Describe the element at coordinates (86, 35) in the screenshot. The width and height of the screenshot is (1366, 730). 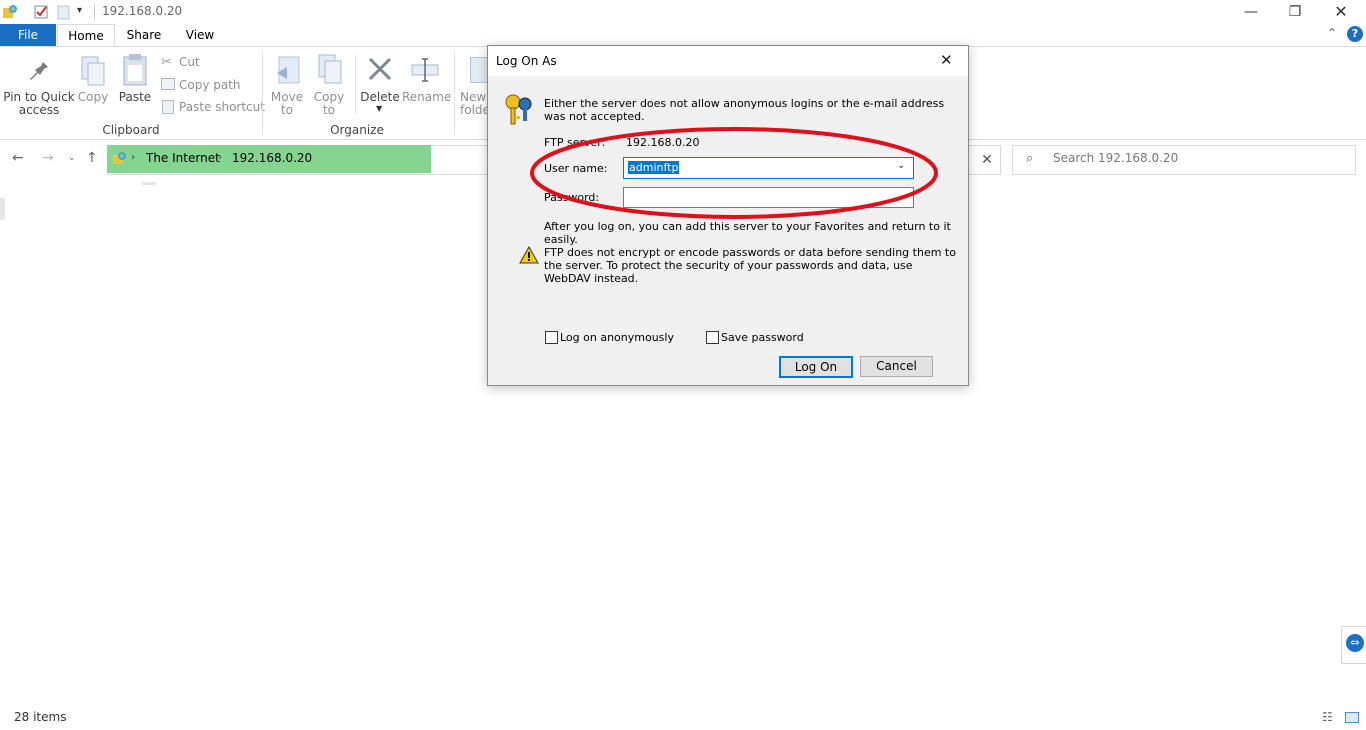
I see `tab-home: Home` at that location.